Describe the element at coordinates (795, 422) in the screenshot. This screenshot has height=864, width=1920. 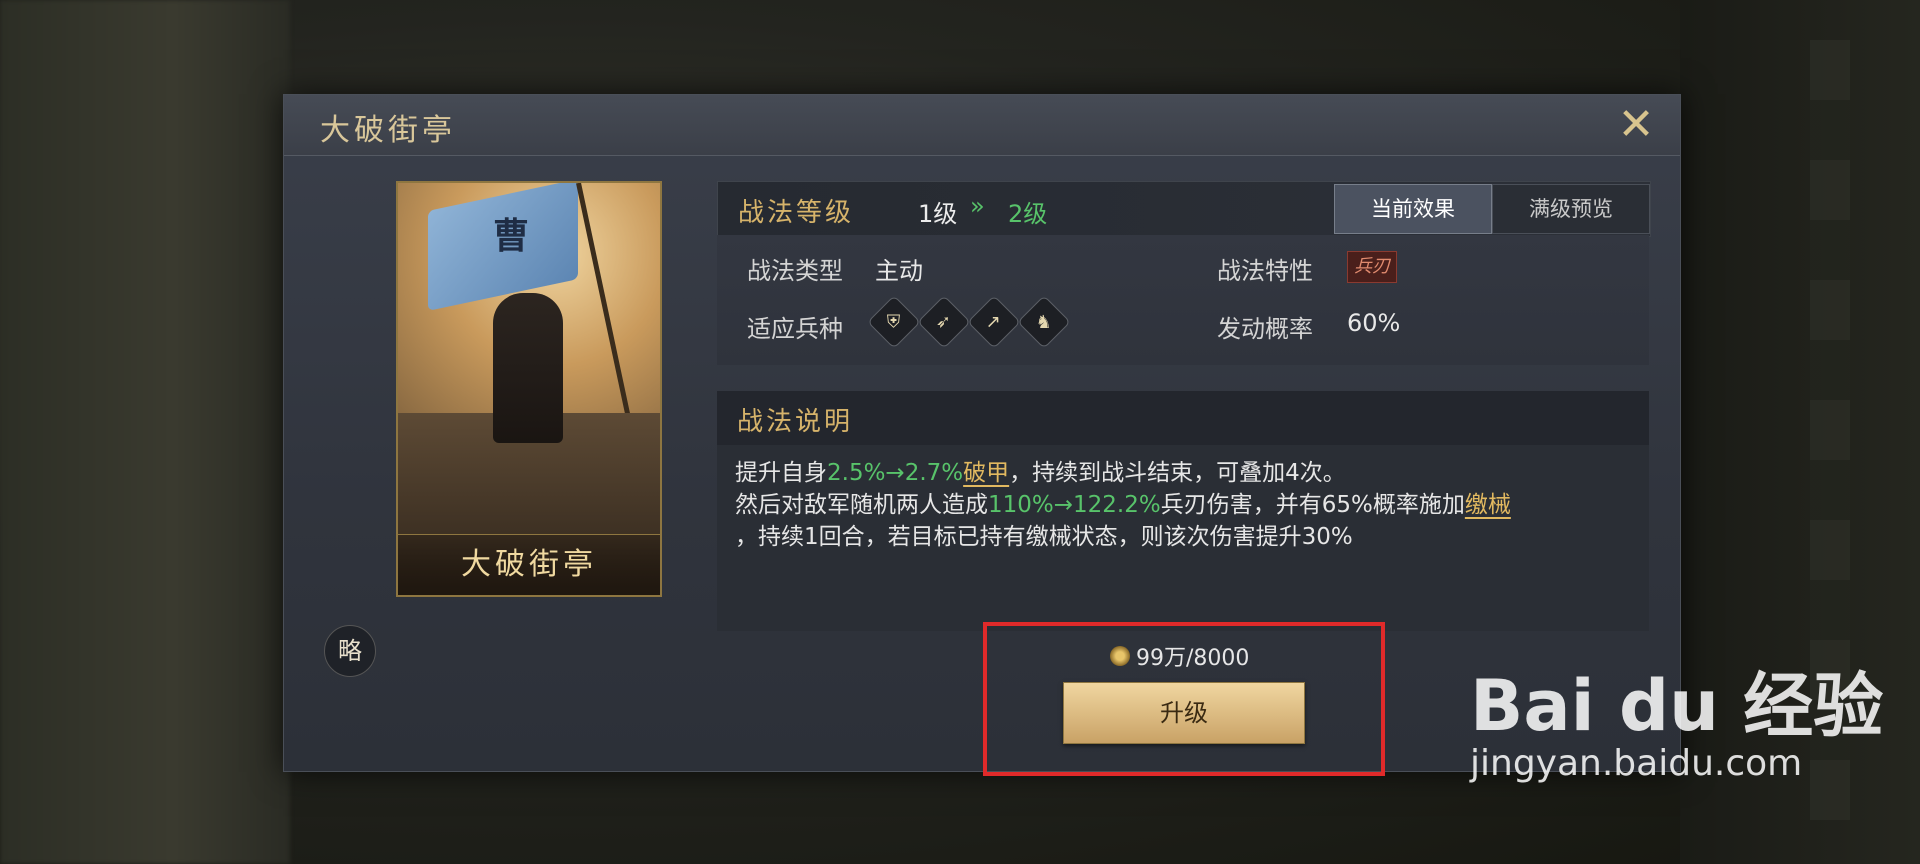
I see `description-title: 战法说明` at that location.